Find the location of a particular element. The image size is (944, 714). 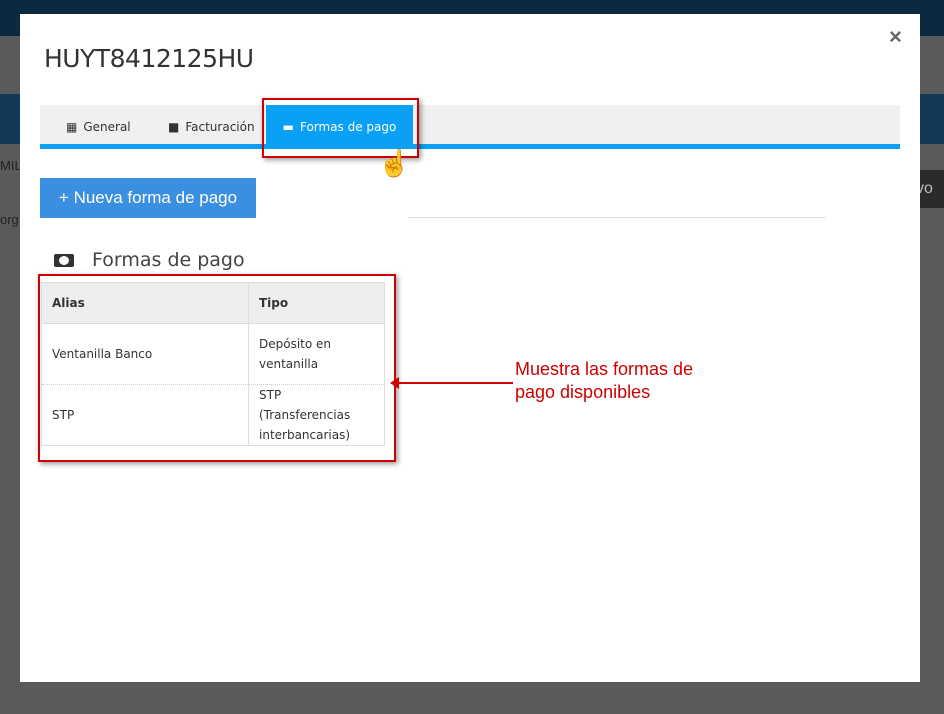

background-text: MIL is located at coordinates (11, 165).